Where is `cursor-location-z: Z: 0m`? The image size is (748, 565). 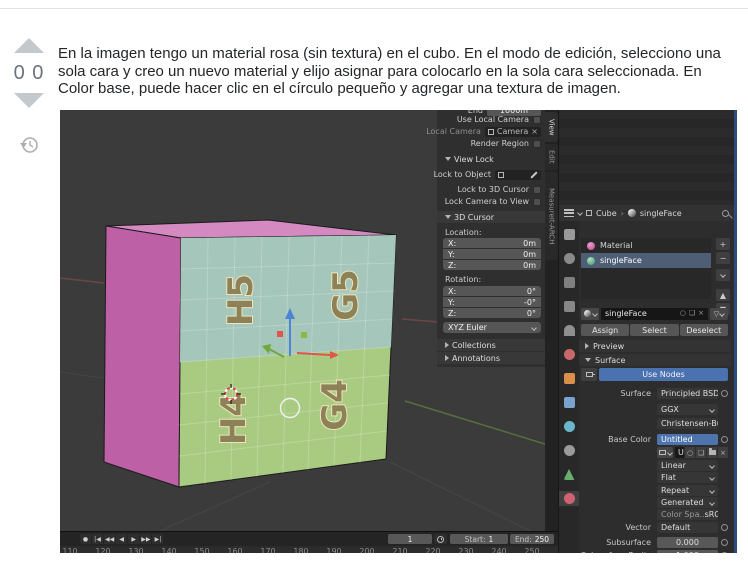 cursor-location-z: Z: 0m is located at coordinates (492, 265).